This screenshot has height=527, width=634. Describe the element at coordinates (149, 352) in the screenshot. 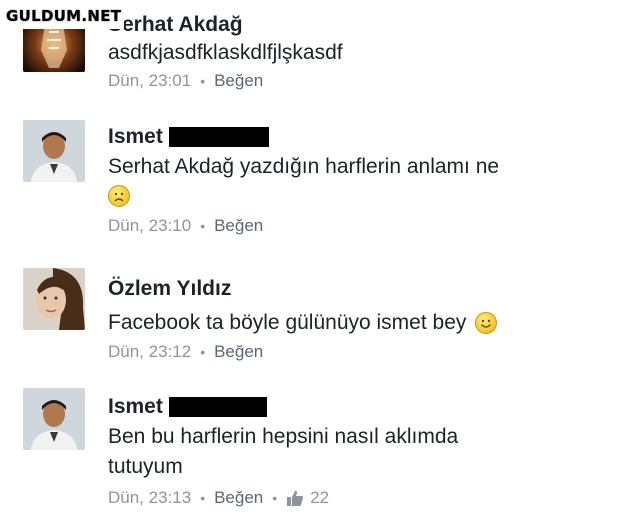

I see `timestamp: Dün, 23:12` at that location.